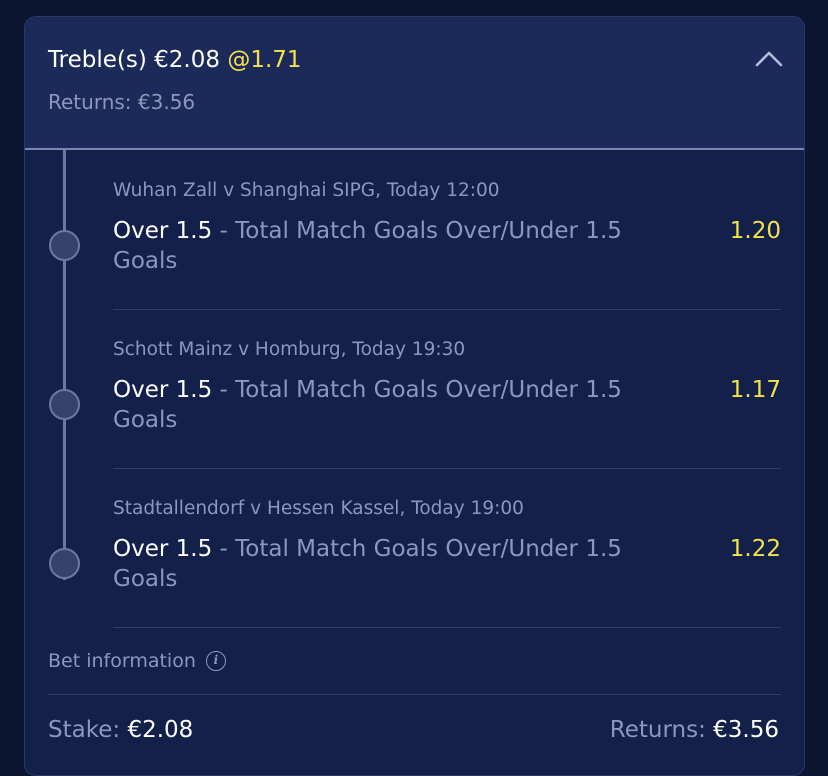  I want to click on bet-odds: @1.71, so click(264, 60).